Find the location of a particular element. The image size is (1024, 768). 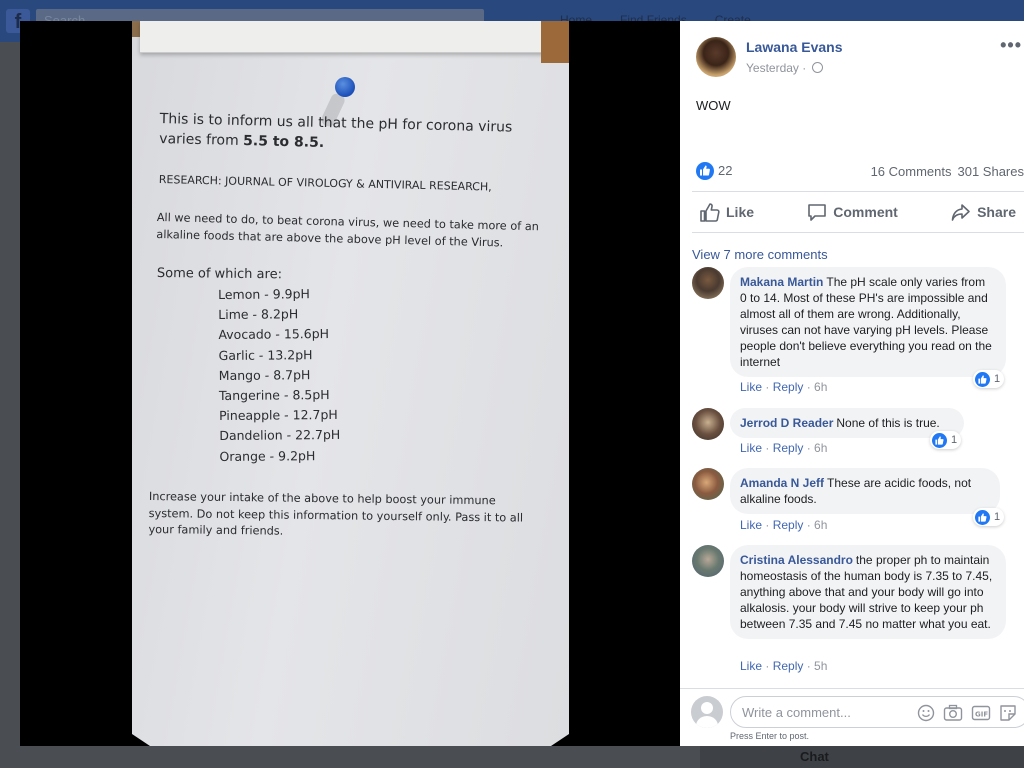

svg-text: GIF is located at coordinates (981, 715).